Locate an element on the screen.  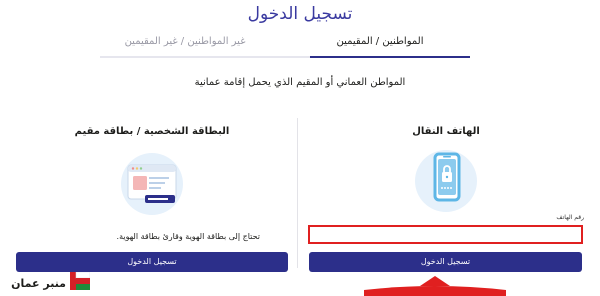
watermark-text: منبر عمان is located at coordinates (38, 283).